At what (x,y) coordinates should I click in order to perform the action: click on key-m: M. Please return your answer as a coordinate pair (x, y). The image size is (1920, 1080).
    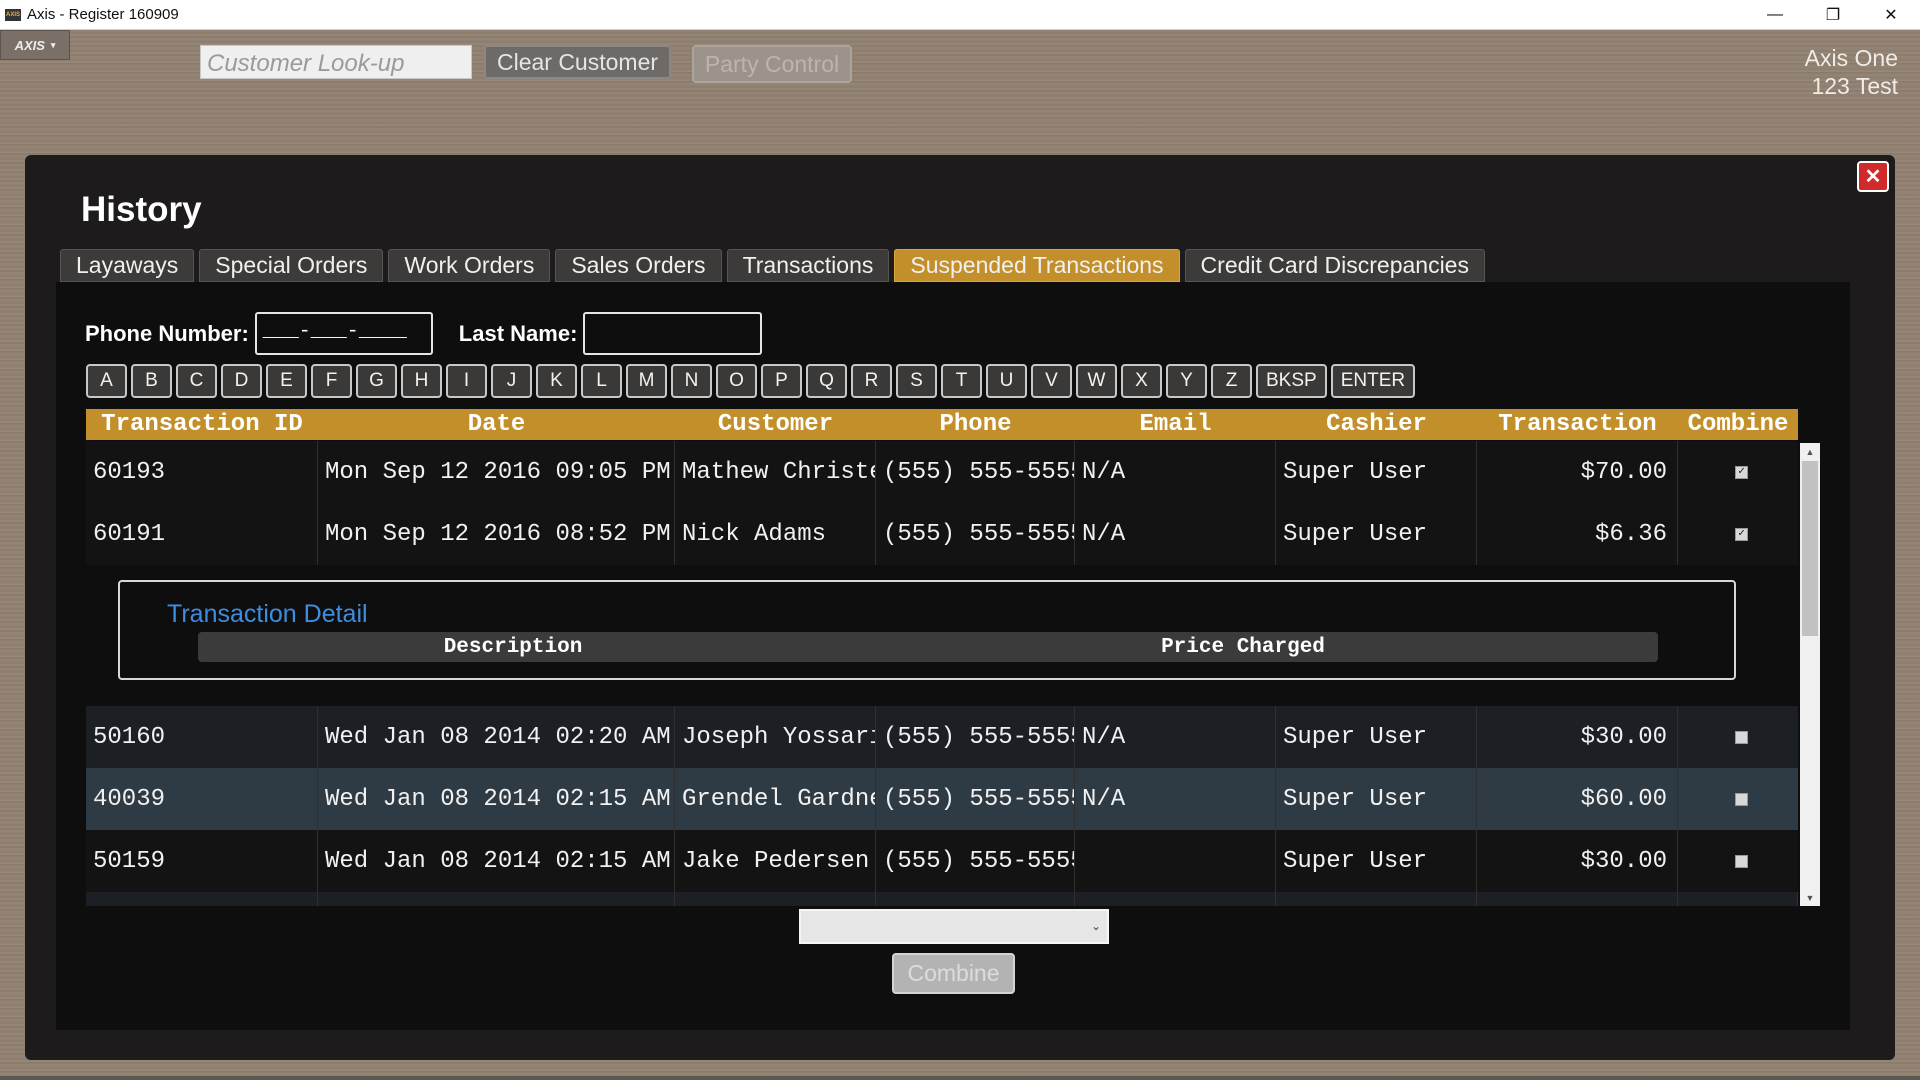
    Looking at the image, I should click on (646, 381).